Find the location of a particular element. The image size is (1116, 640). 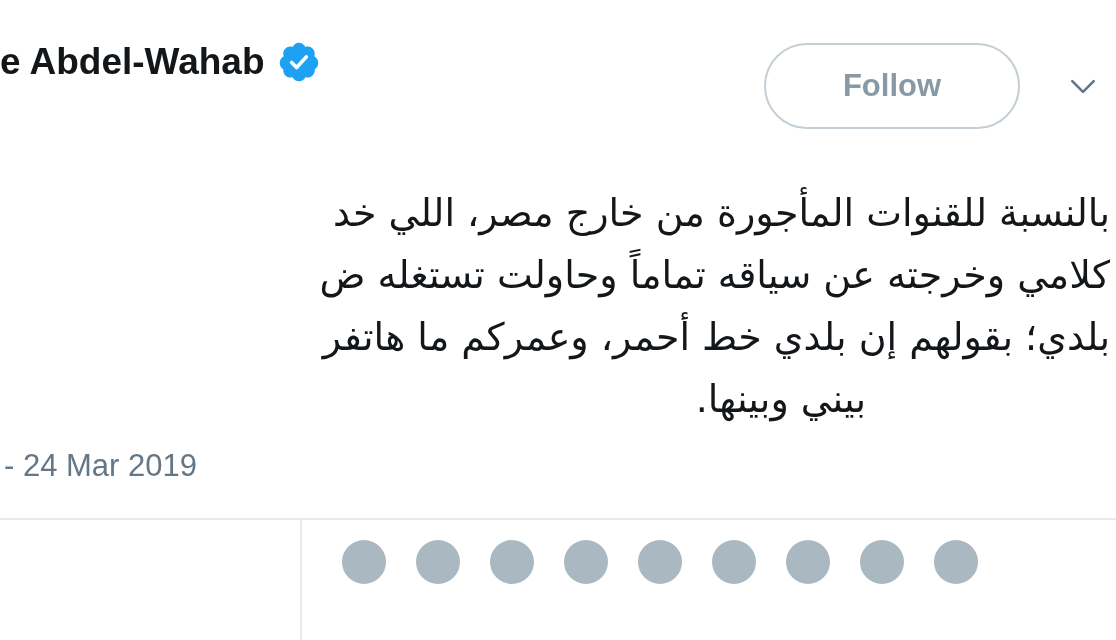

tweet-text-line: بلدي؛ بقولهم إن بلدي خط أحمر، وعمركم ما هاتفر is located at coordinates (719, 337).